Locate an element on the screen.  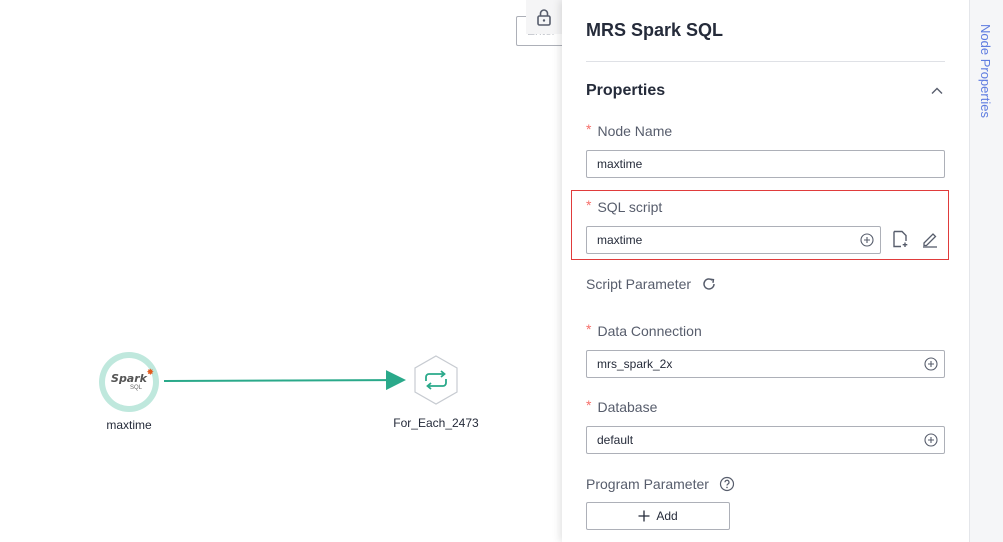
node-name-label: * Node Name is located at coordinates (629, 130).